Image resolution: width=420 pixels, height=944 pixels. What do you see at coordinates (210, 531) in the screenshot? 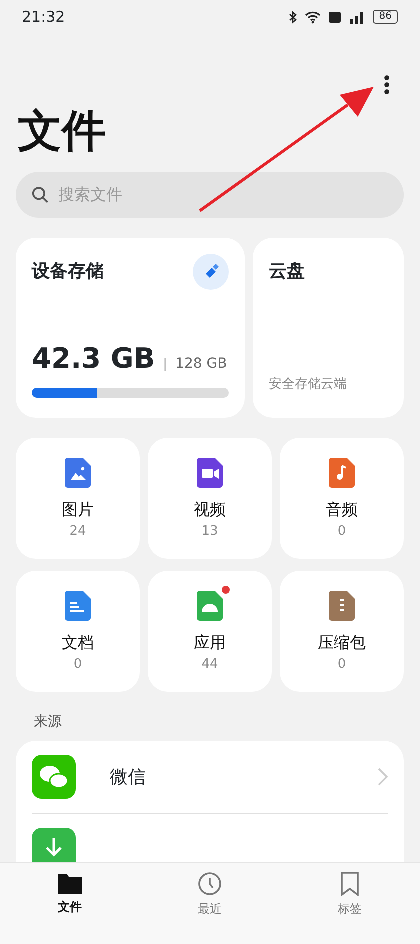
I see `category-count: 13` at bounding box center [210, 531].